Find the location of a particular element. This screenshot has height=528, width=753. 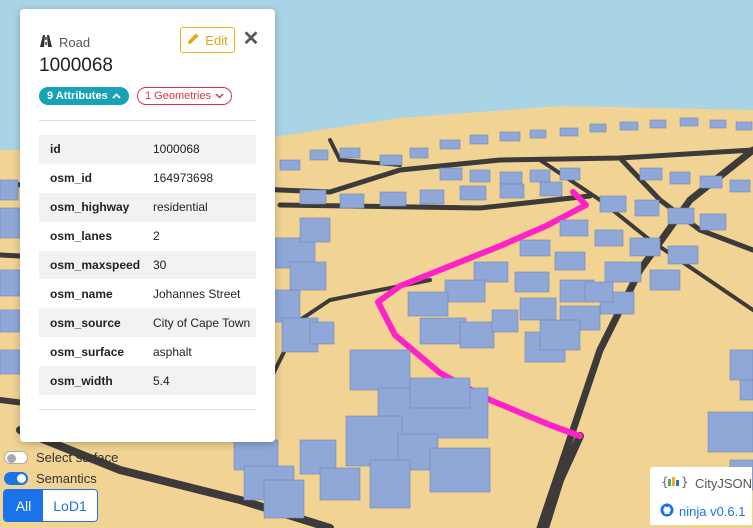

version-text: ninja v0.6.1 is located at coordinates (712, 511).